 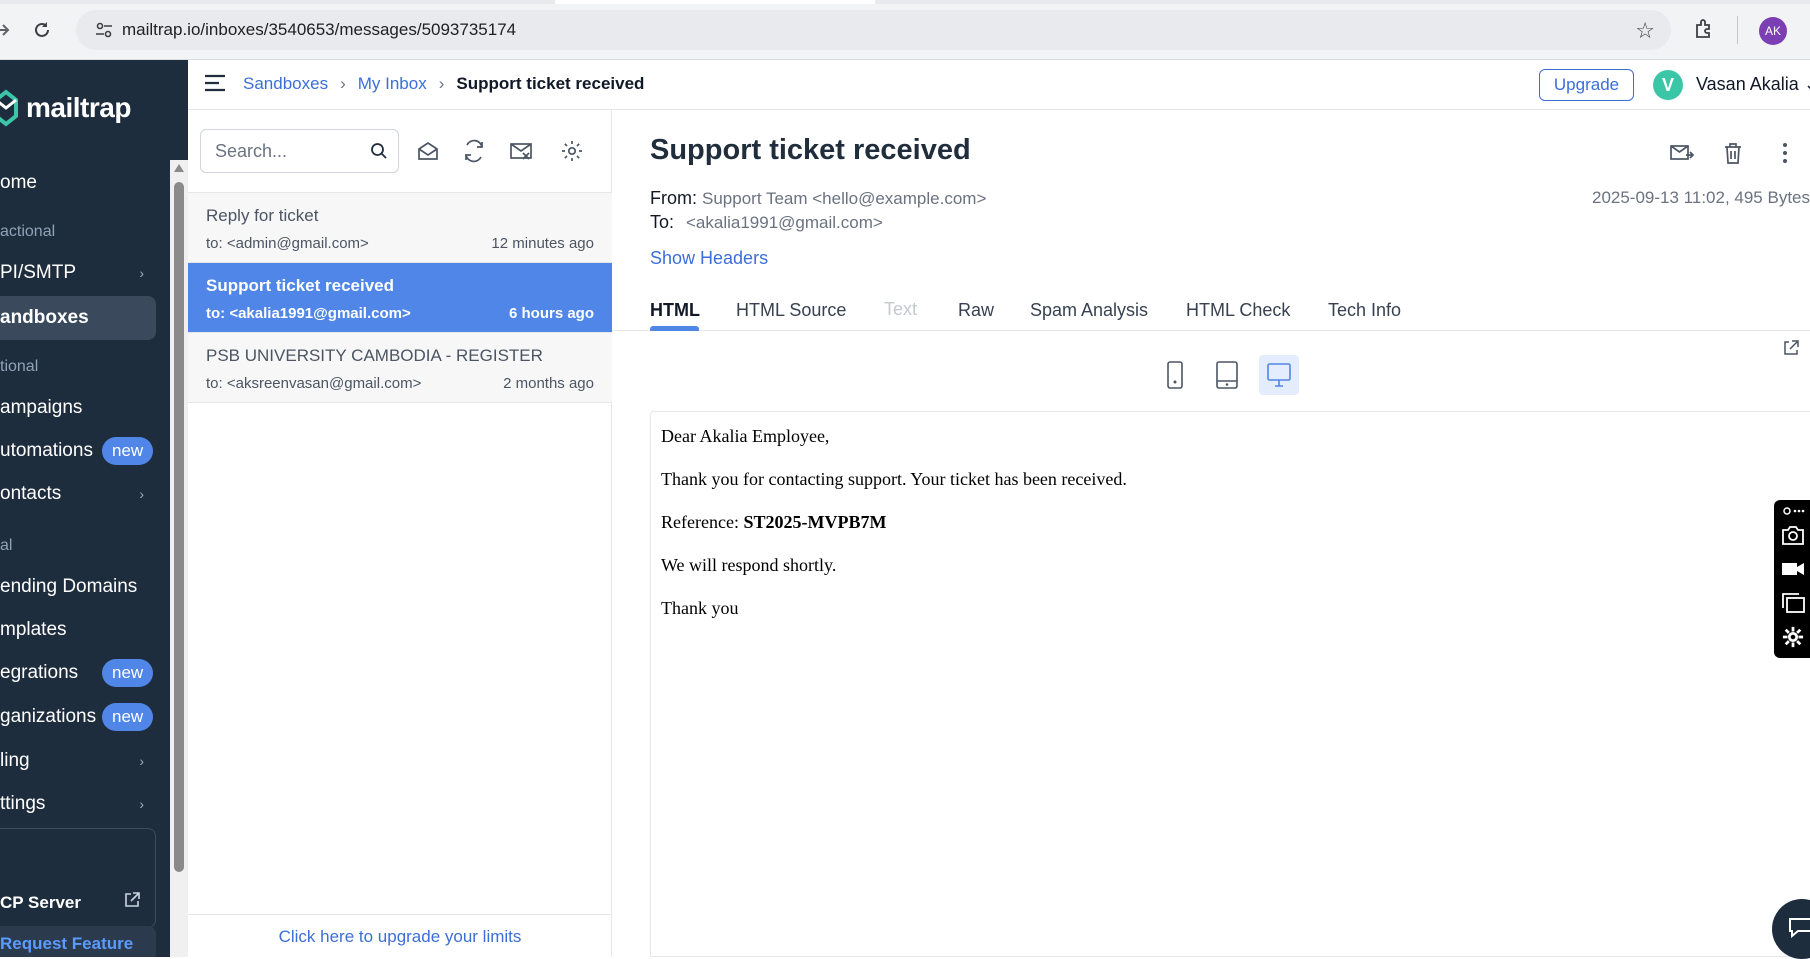 What do you see at coordinates (179, 527) in the screenshot?
I see `scrollbar-thumb` at bounding box center [179, 527].